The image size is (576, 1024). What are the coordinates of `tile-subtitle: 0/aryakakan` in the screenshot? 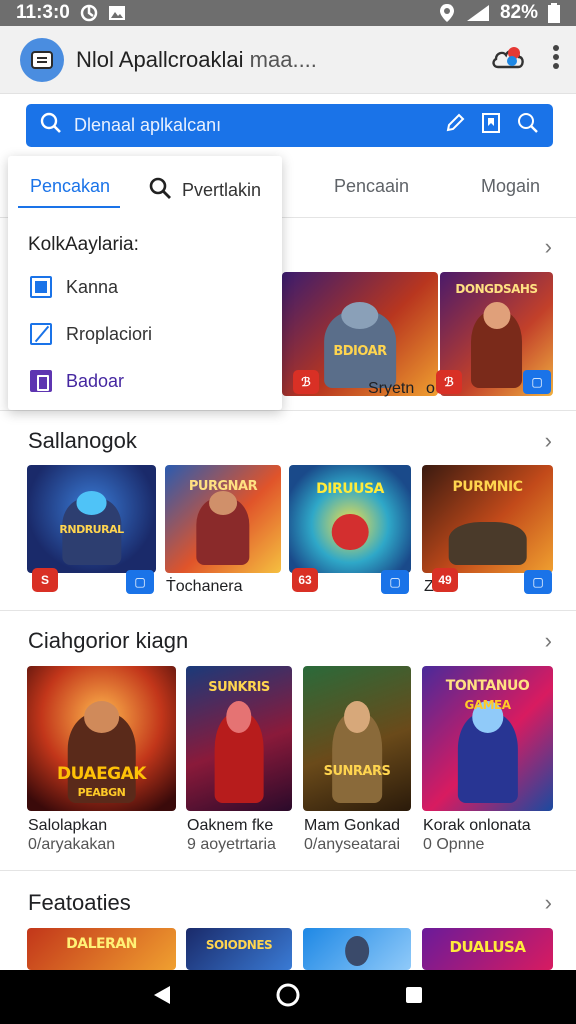 It's located at (72, 844).